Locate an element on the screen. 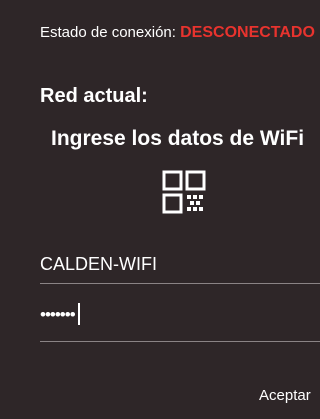 The image size is (320, 419). status-label: Estado de conexión: is located at coordinates (110, 32).